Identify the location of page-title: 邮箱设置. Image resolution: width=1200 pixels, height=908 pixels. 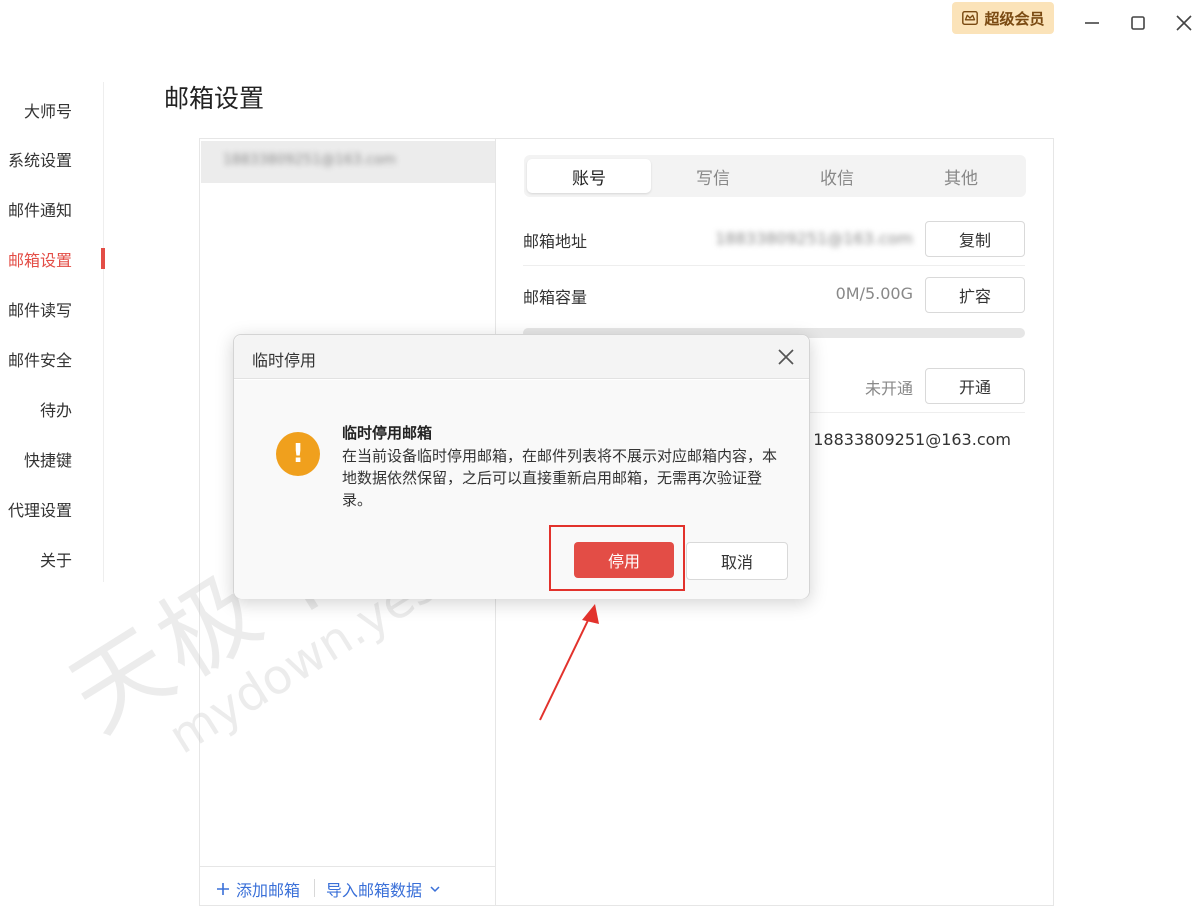
(214, 98).